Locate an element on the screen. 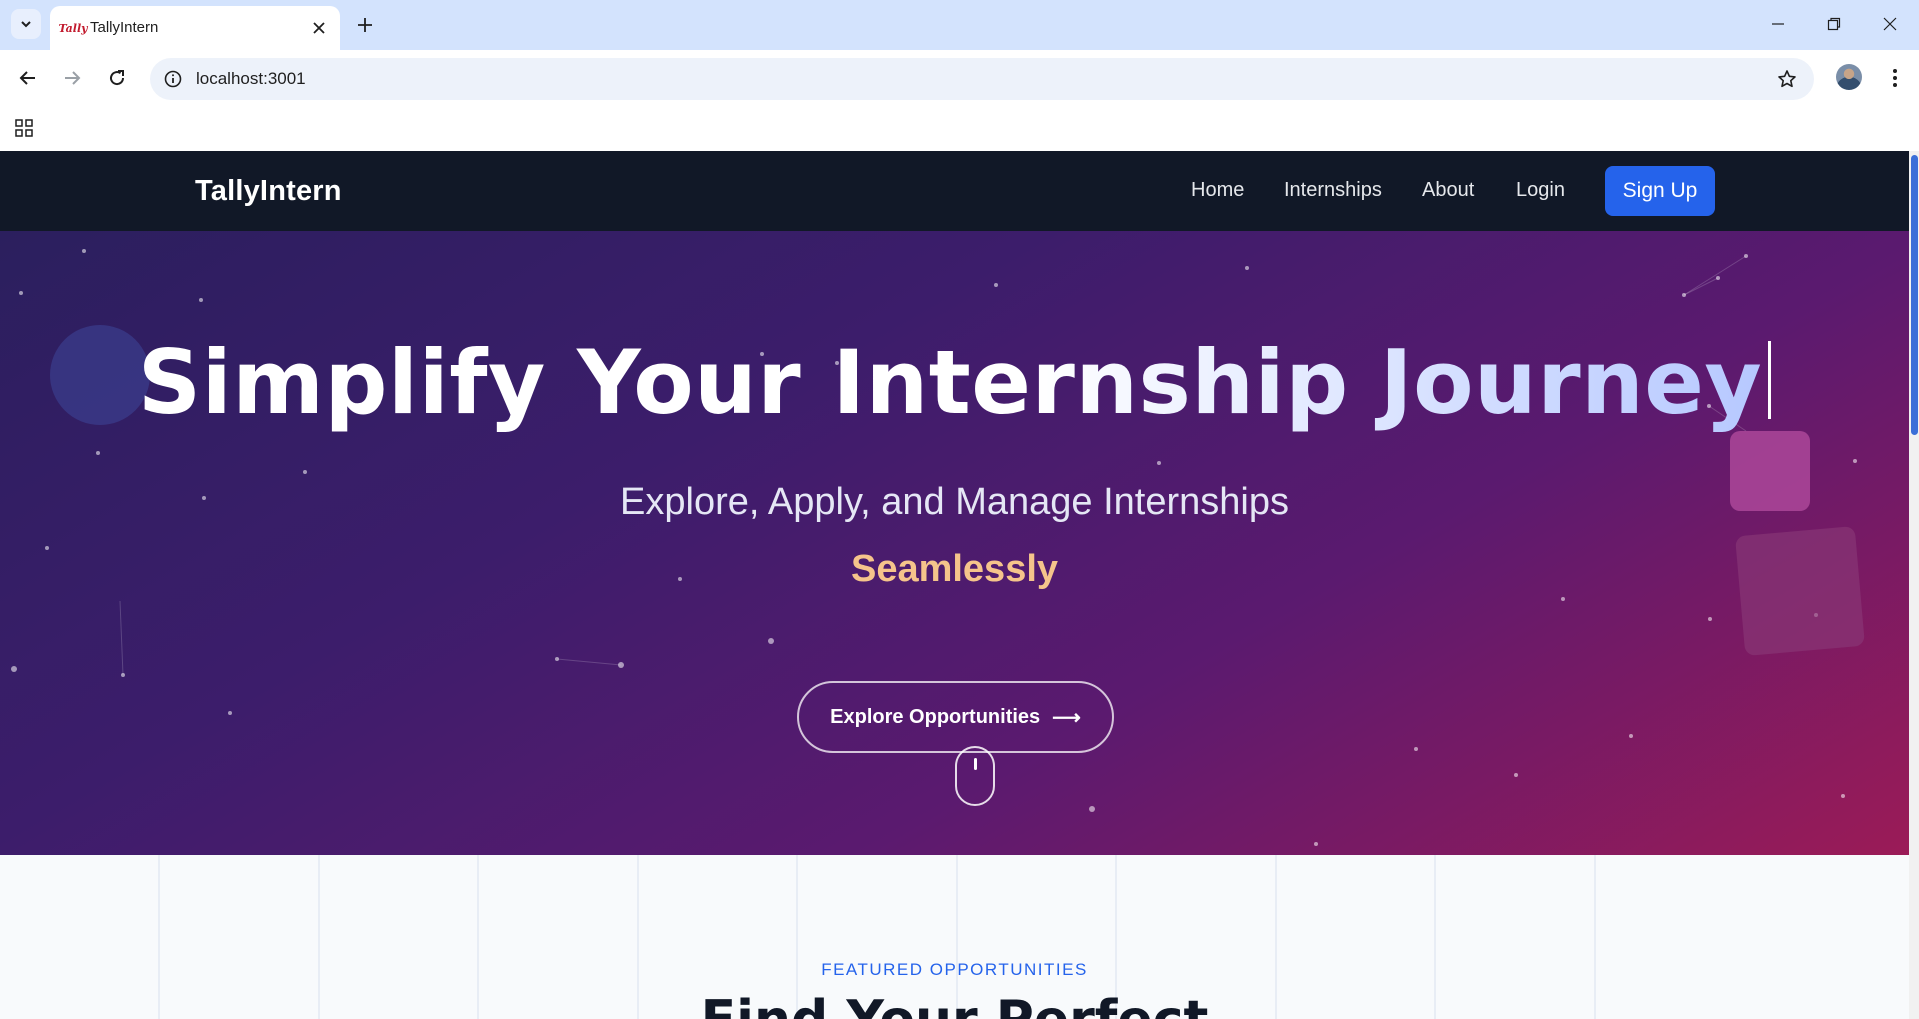 The width and height of the screenshot is (1919, 1019). chevron-down-icon is located at coordinates (26, 24).